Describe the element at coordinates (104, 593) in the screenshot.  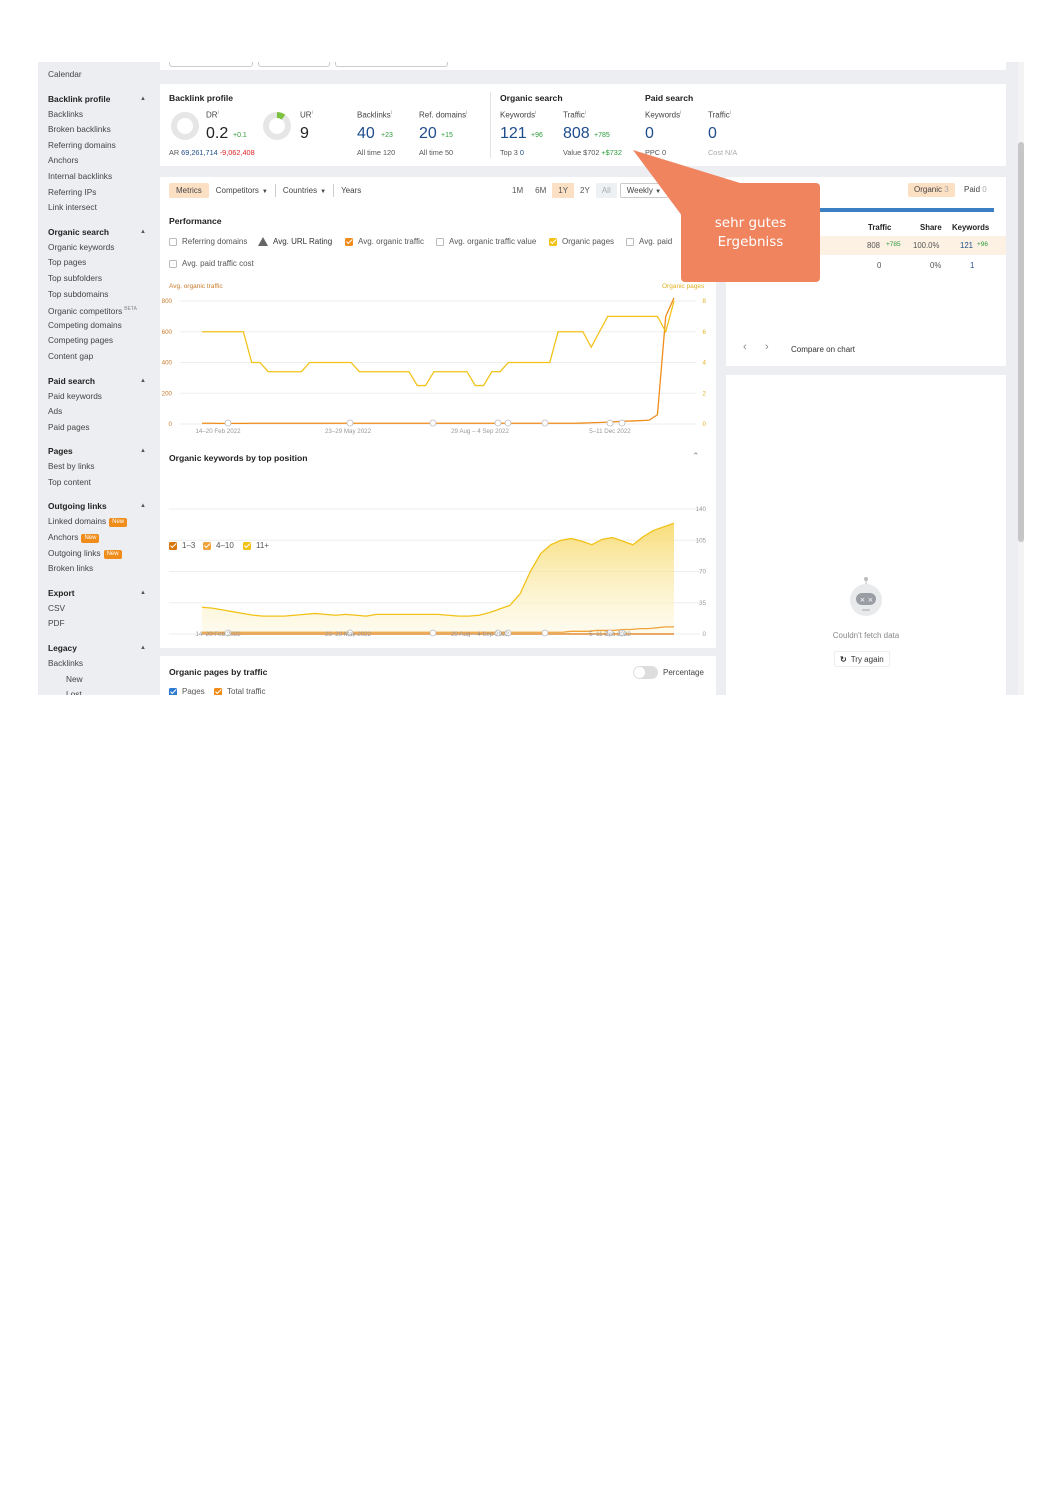
I see `sidebar-section-header: Export ▲` at that location.